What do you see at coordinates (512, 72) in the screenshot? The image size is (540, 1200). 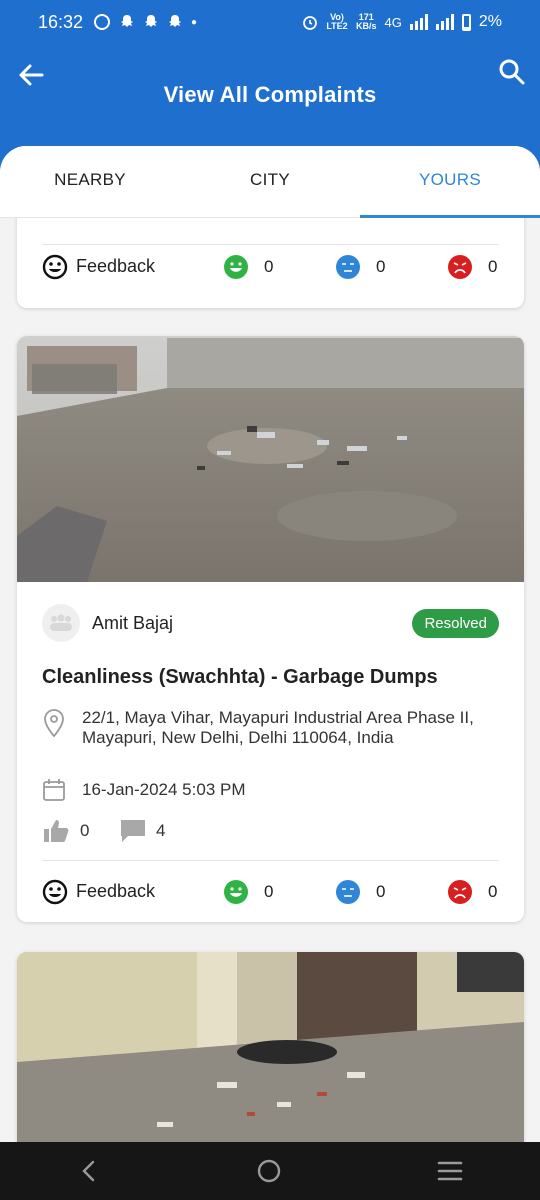 I see `search-icon` at bounding box center [512, 72].